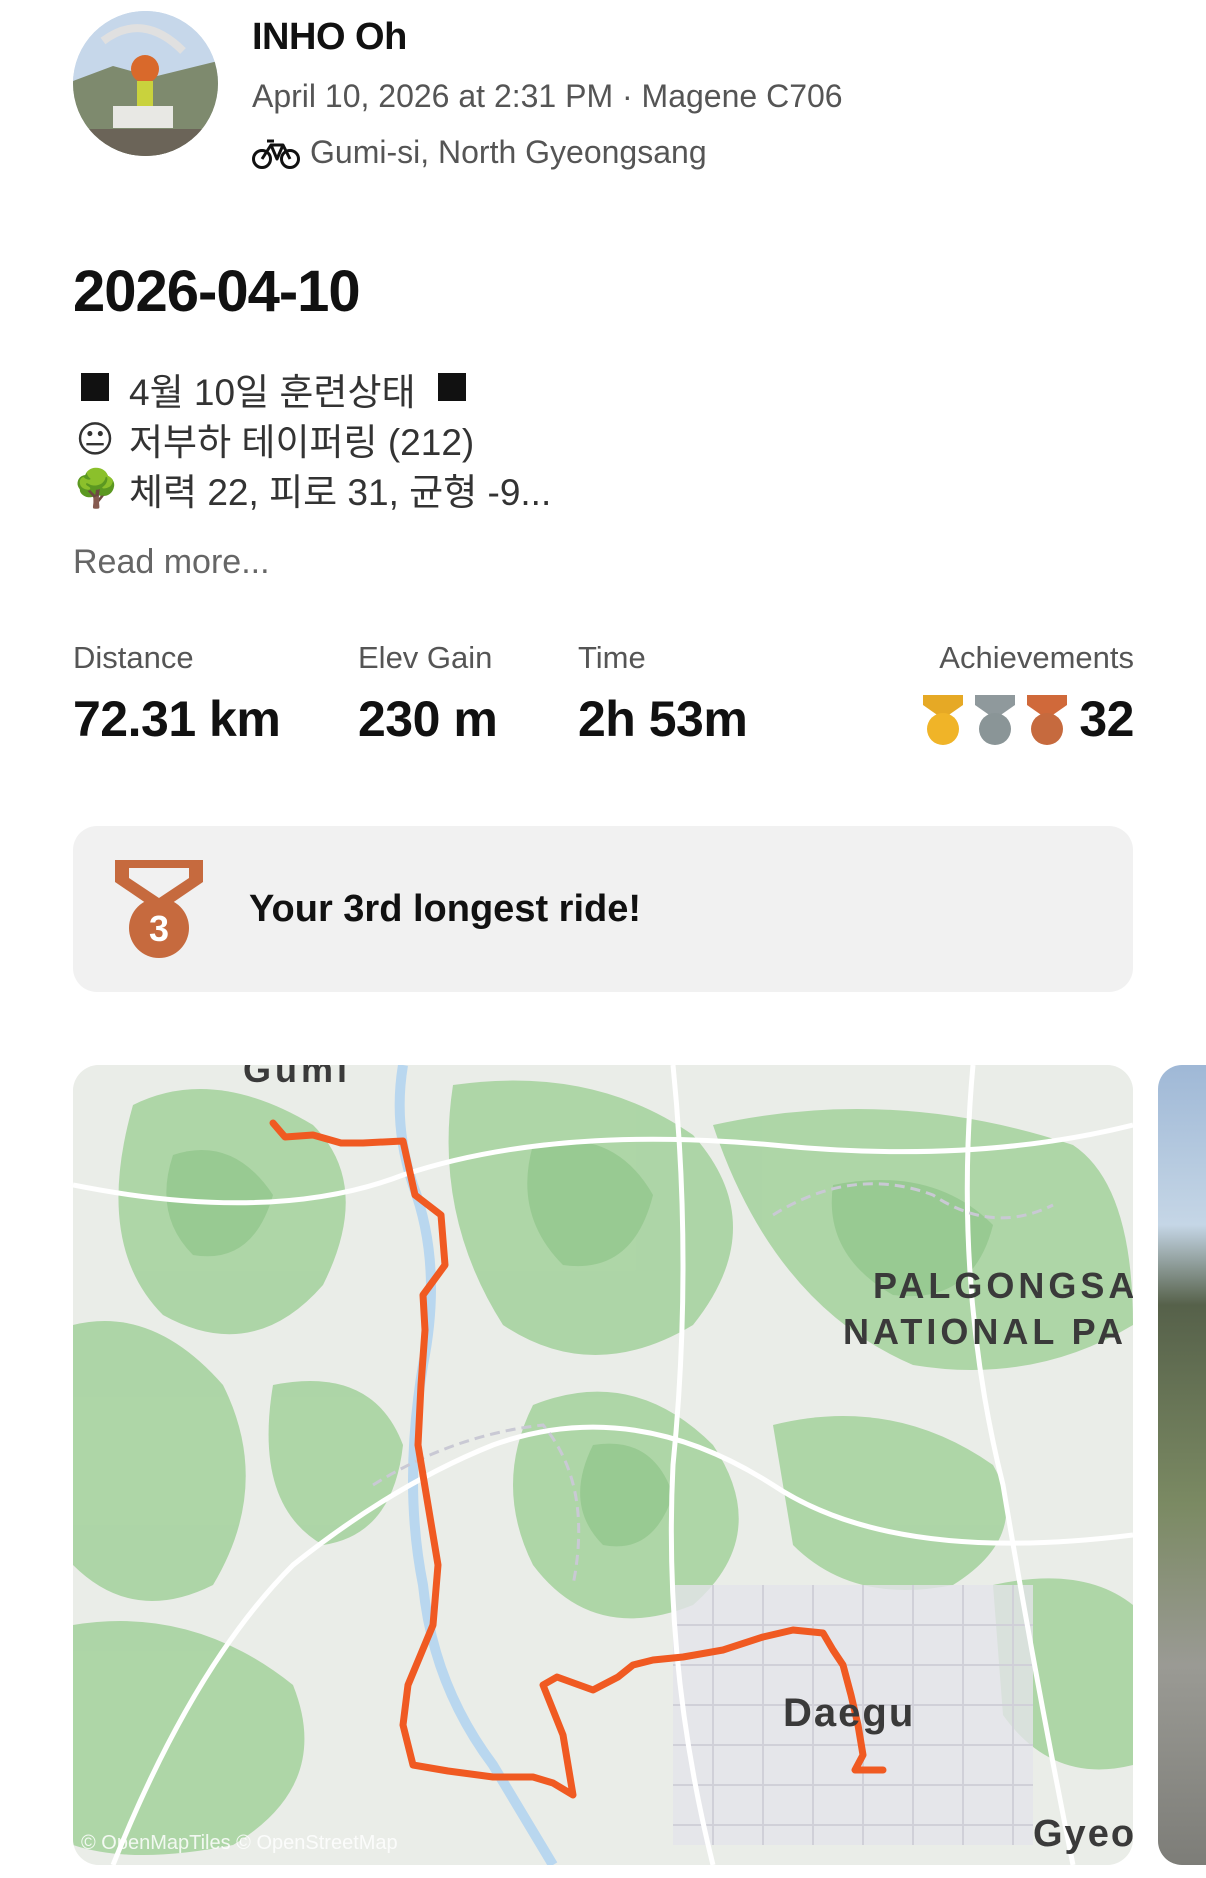  What do you see at coordinates (1036, 657) in the screenshot?
I see `achievements-label: Achievements` at bounding box center [1036, 657].